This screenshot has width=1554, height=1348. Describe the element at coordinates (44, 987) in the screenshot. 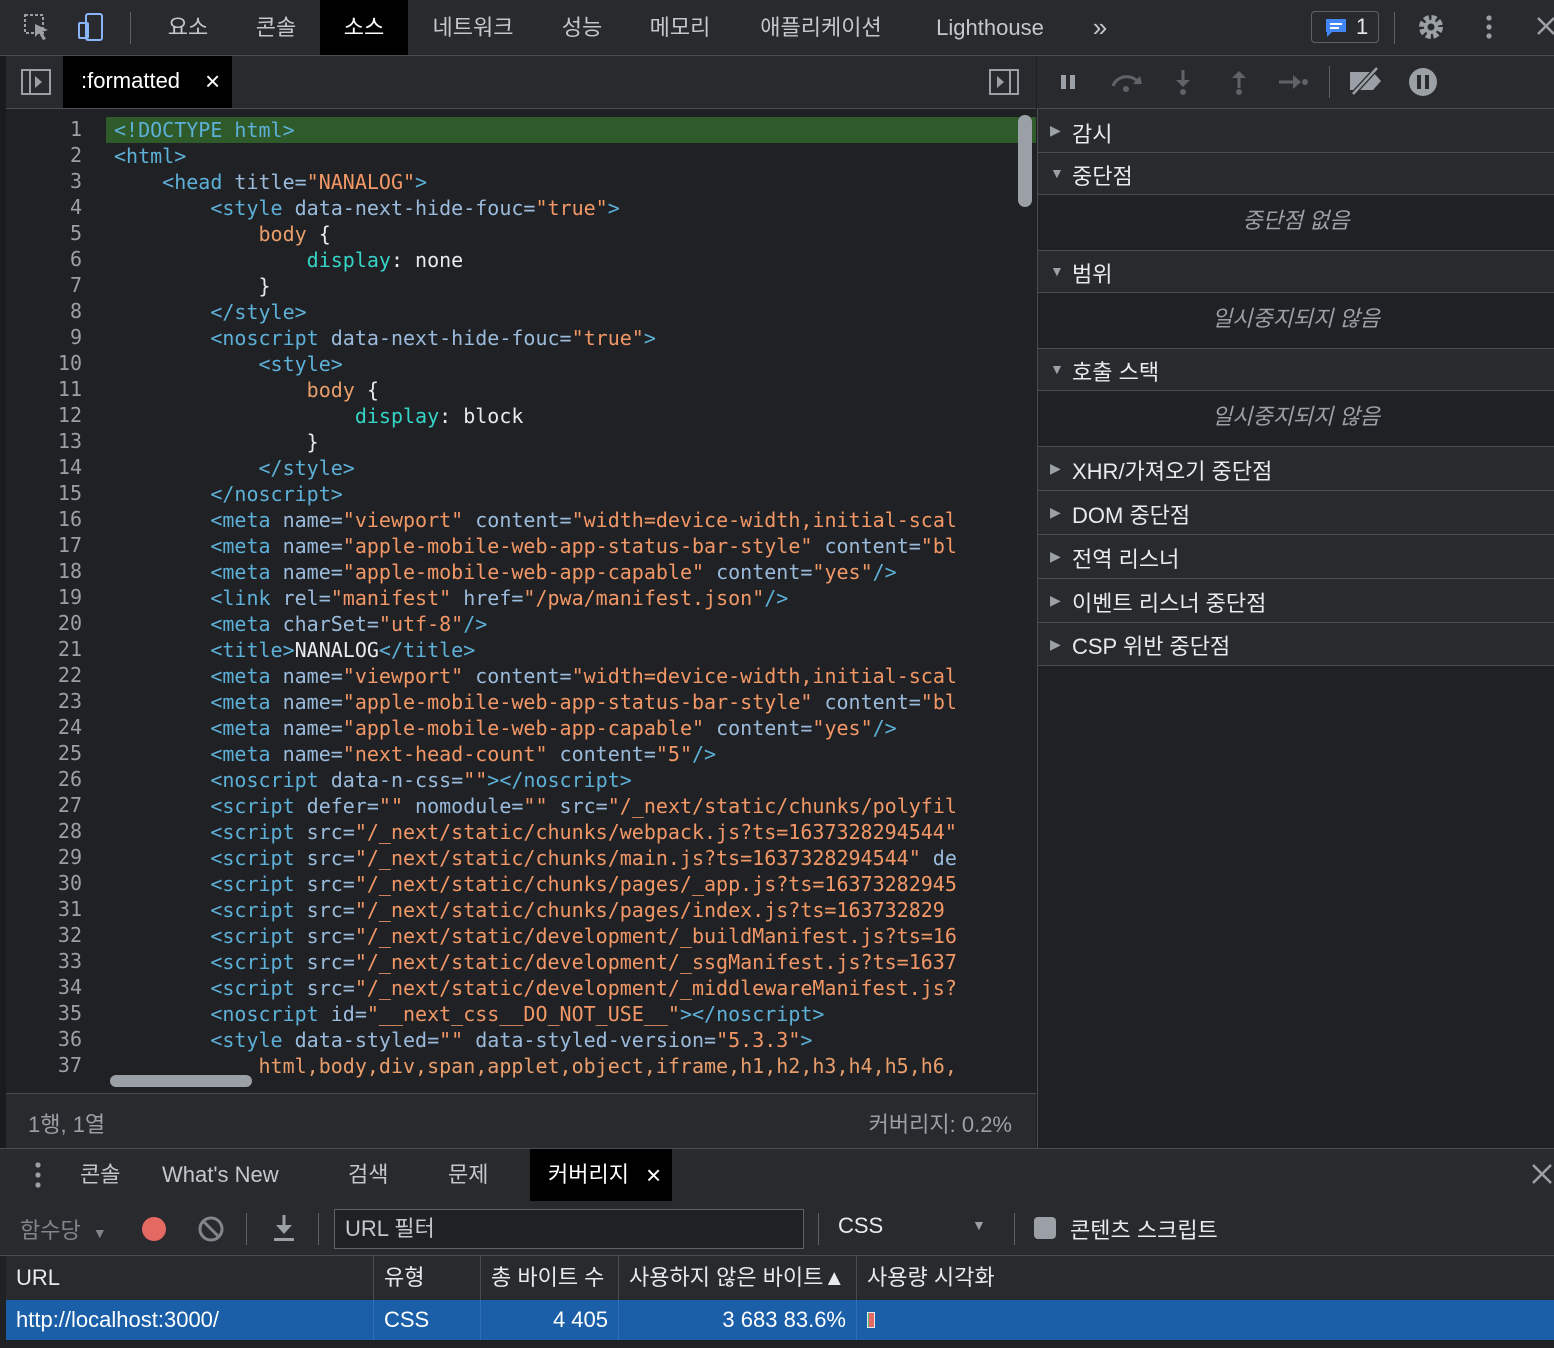

I see `line-number: 34` at that location.